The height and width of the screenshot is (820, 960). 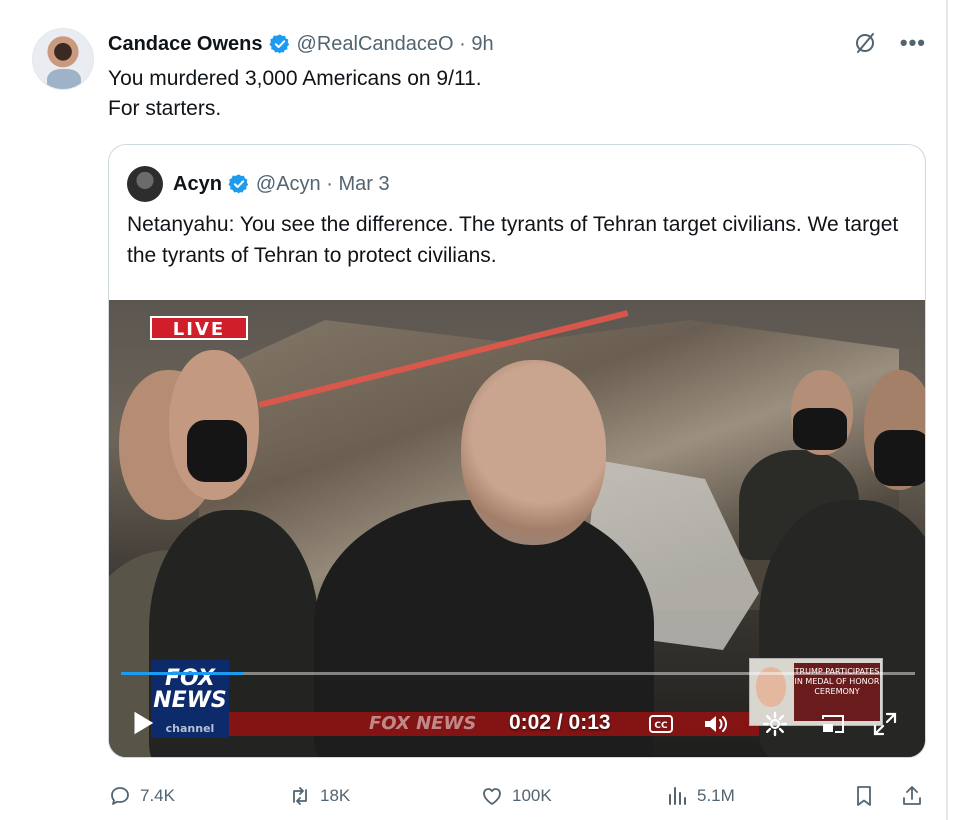 I want to click on bookmark-button, so click(x=868, y=796).